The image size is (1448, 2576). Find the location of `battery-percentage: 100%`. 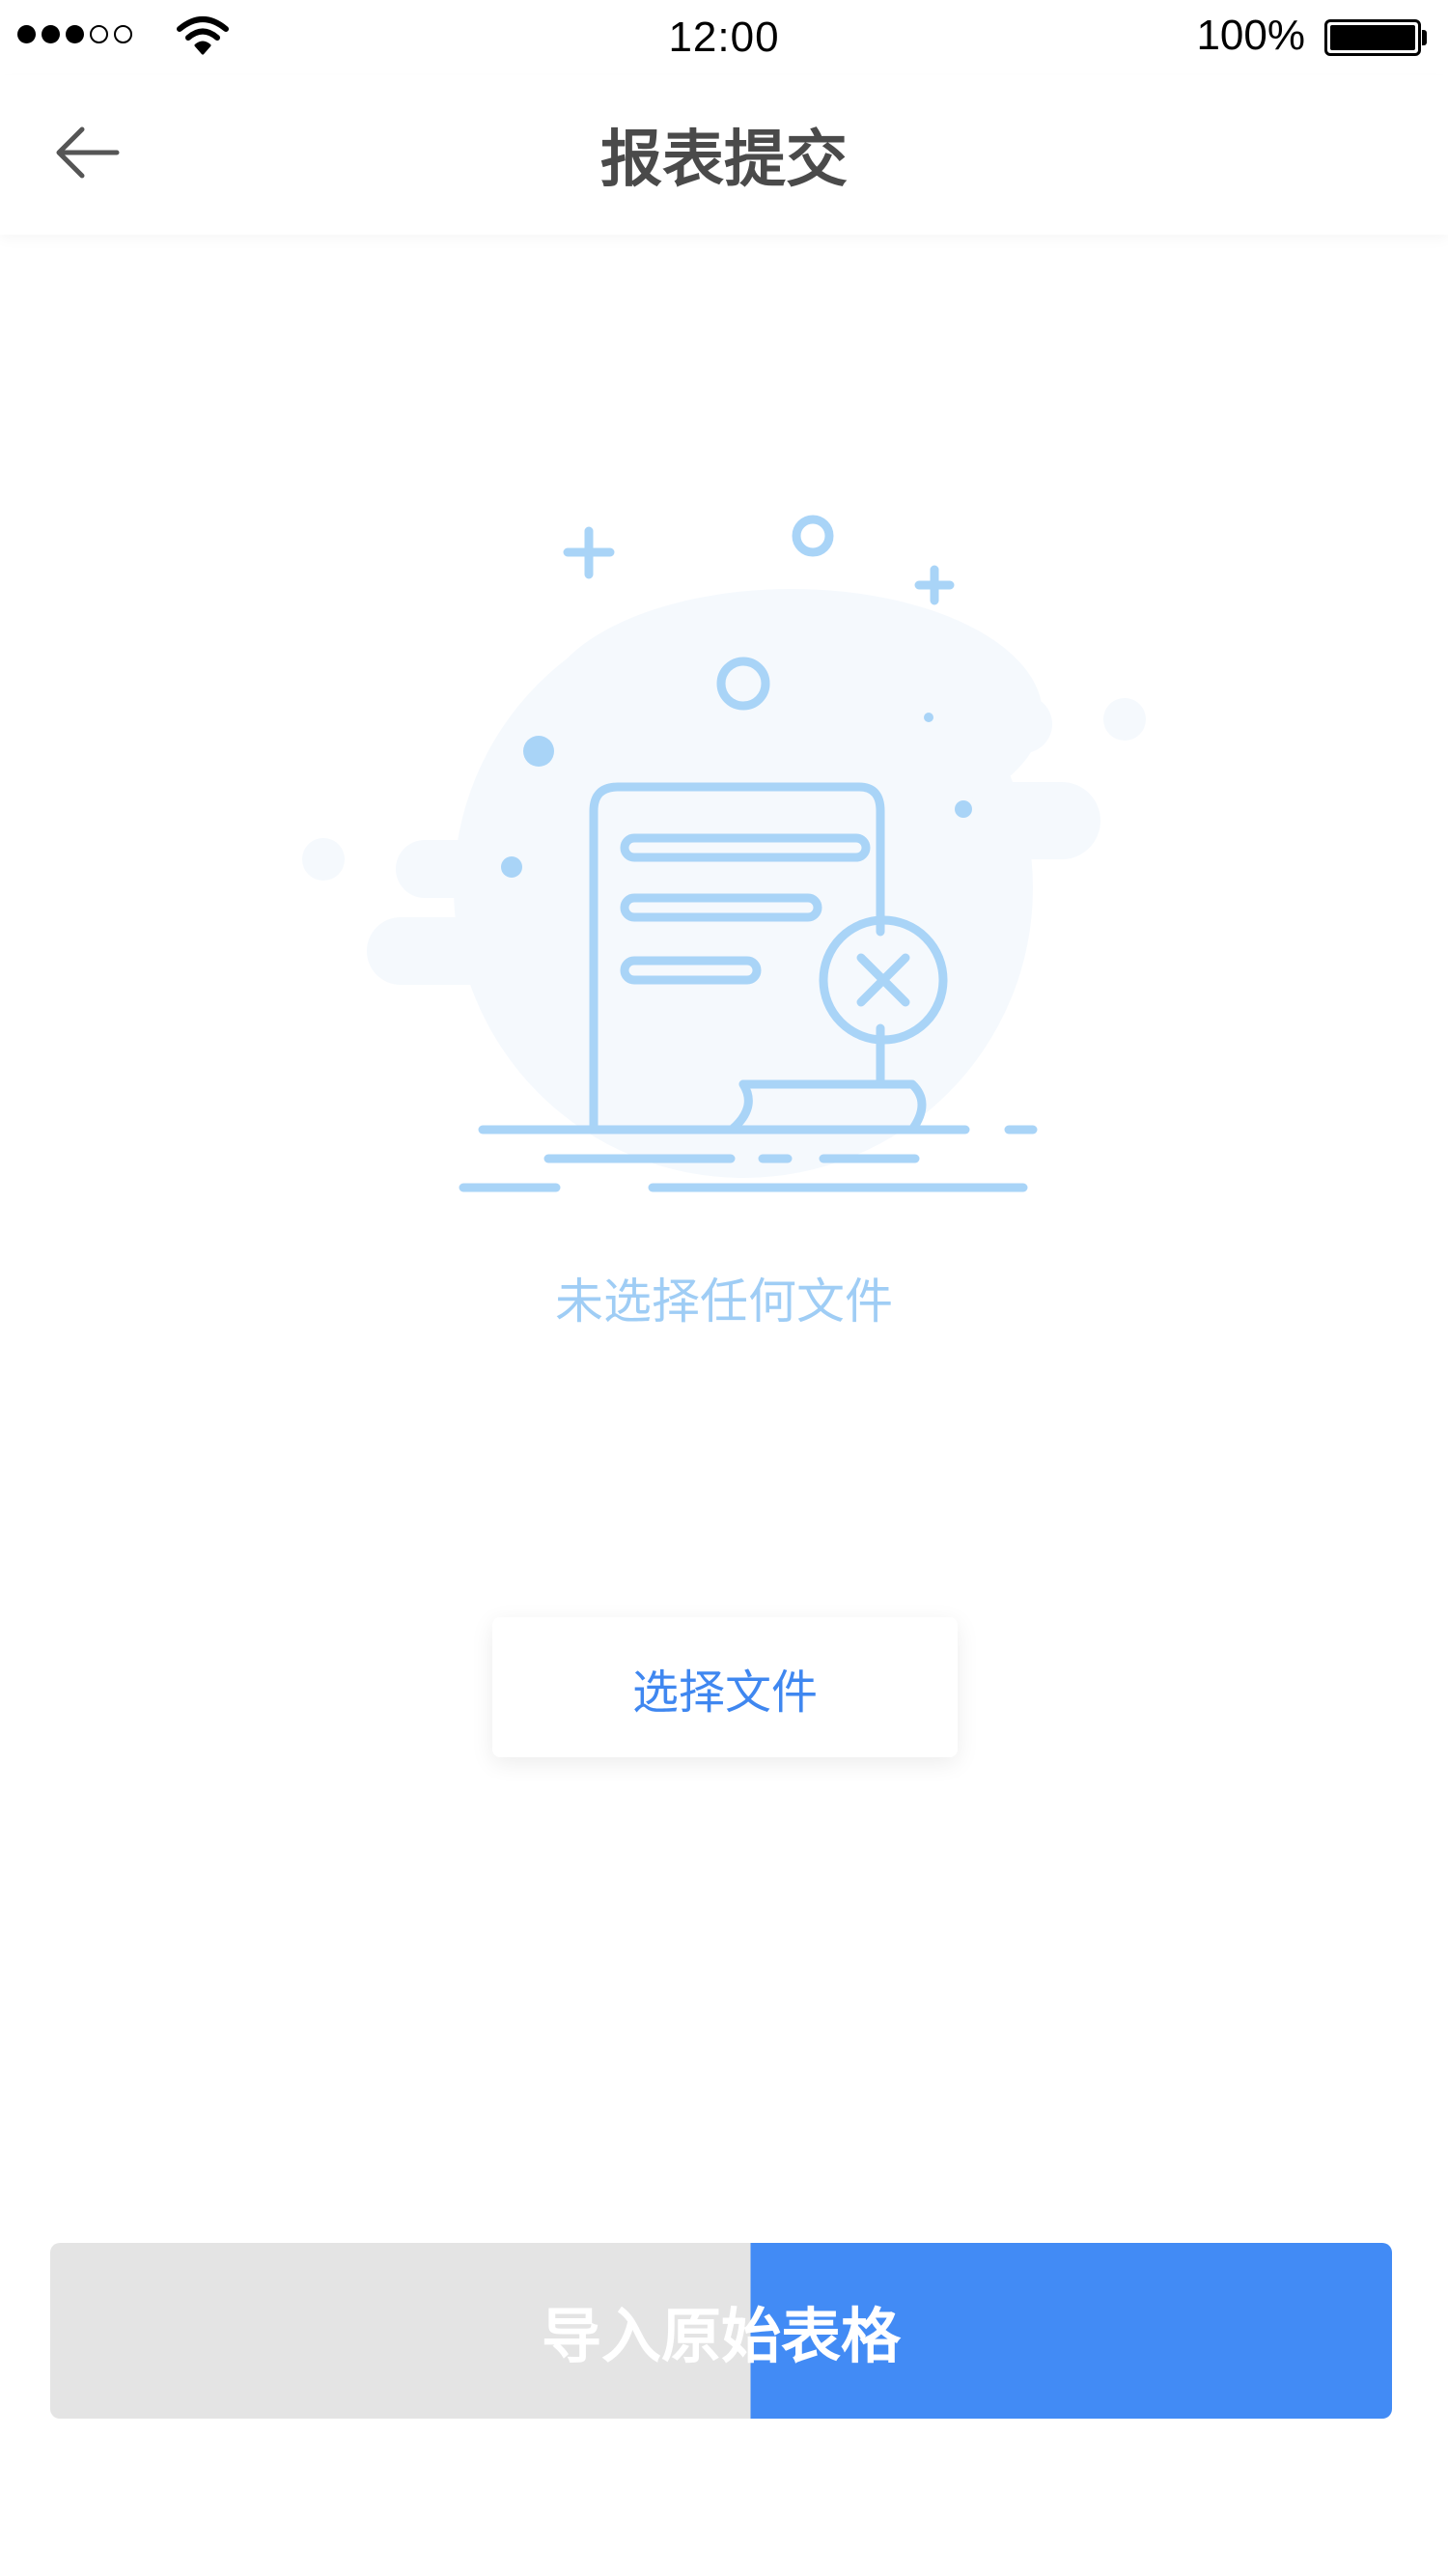

battery-percentage: 100% is located at coordinates (1251, 36).